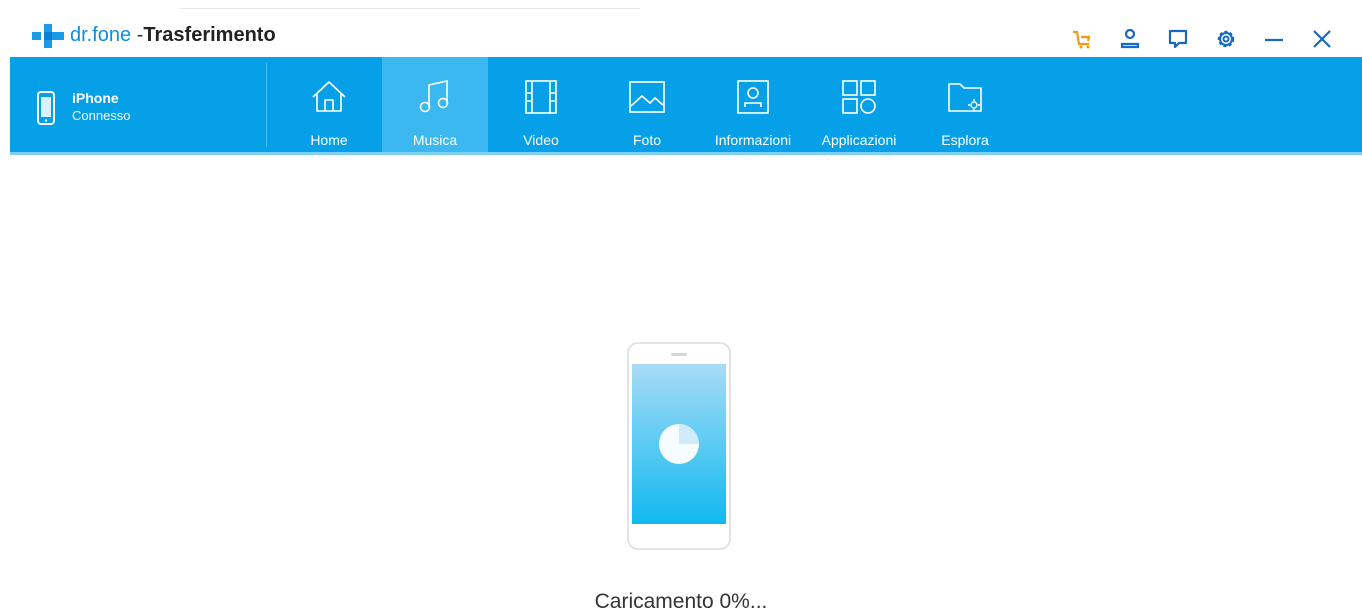 The width and height of the screenshot is (1362, 614). I want to click on device-status: Connesso, so click(101, 115).